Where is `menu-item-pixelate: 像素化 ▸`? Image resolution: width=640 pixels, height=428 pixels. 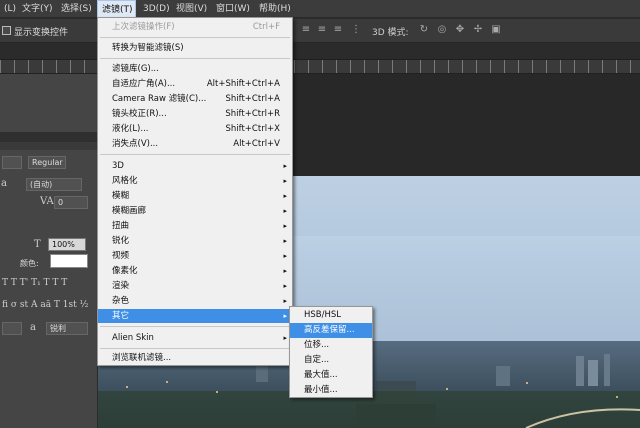 menu-item-pixelate: 像素化 ▸ is located at coordinates (195, 271).